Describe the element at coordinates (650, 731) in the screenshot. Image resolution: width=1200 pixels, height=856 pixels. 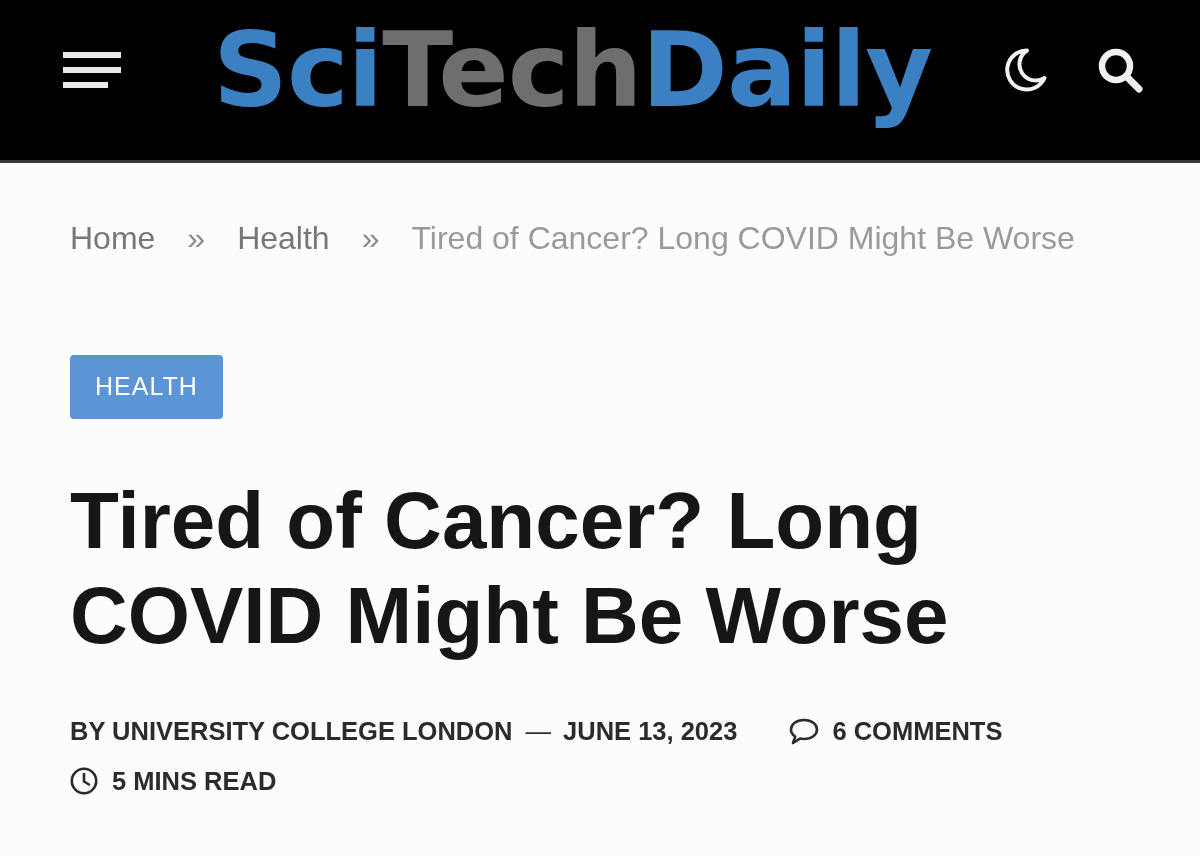
I see `publish-date: JUNE 13, 2023` at that location.